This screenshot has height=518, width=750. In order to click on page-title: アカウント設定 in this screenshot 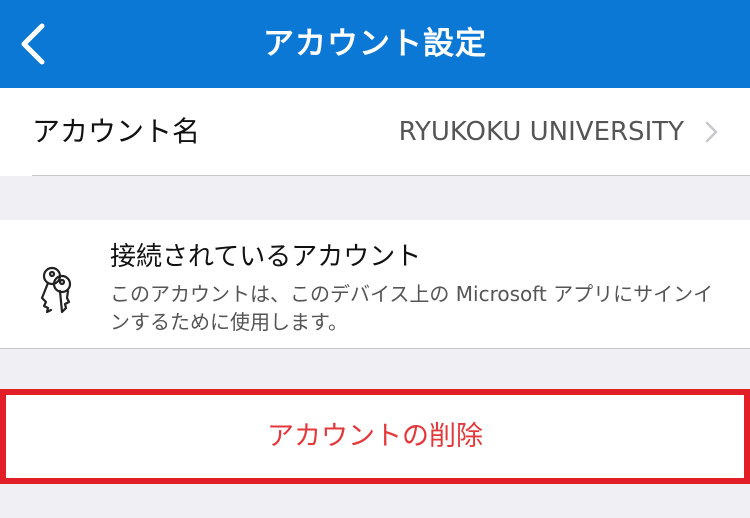, I will do `click(375, 44)`.